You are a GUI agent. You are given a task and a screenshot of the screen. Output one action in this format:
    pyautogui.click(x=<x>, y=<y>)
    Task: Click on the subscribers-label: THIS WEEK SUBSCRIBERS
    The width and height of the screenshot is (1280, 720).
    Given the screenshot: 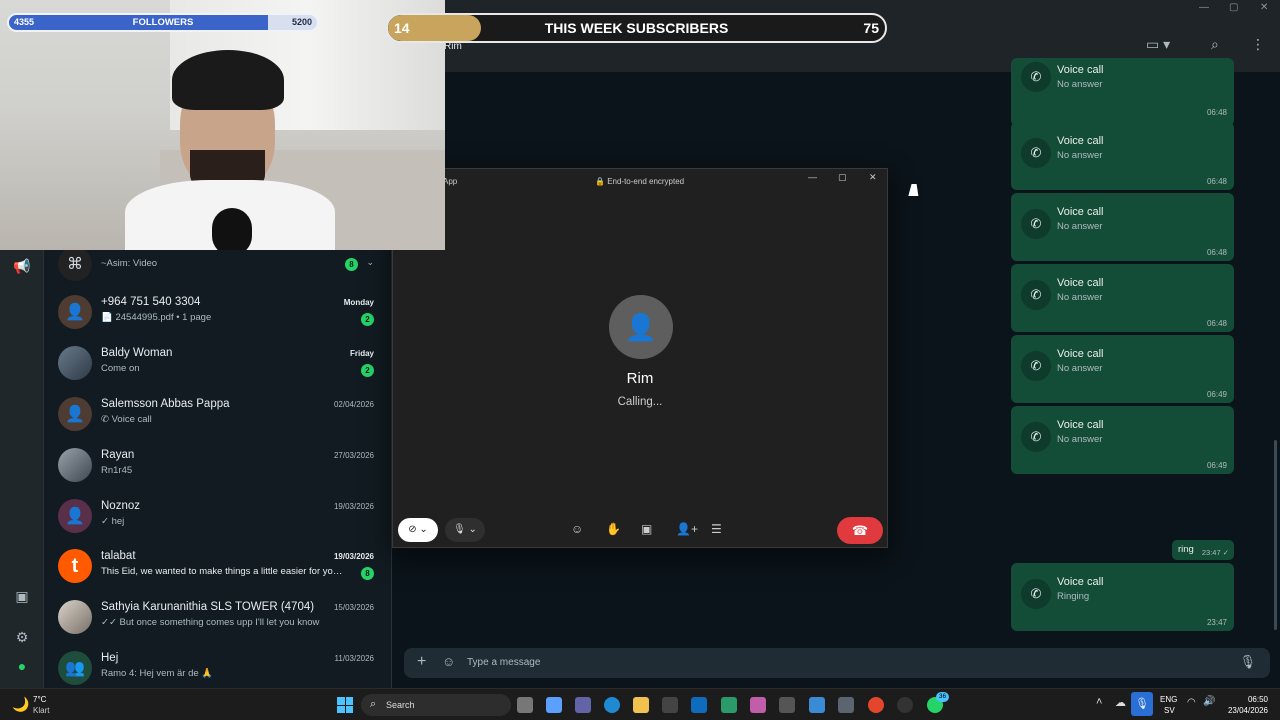 What is the action you would take?
    pyautogui.click(x=636, y=28)
    